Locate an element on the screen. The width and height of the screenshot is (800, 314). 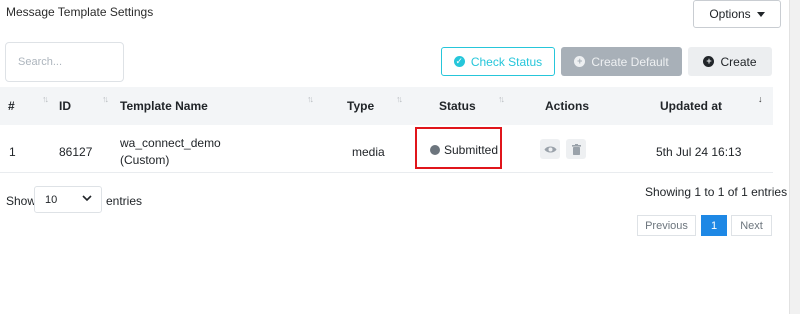
check-status-label: Check Status is located at coordinates (506, 61).